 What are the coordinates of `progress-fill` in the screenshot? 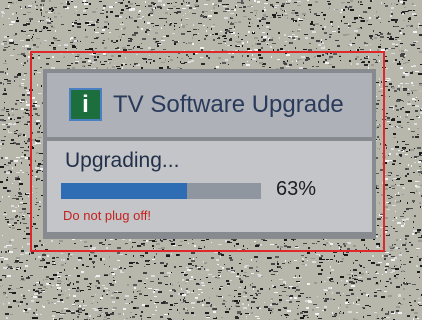 It's located at (124, 191).